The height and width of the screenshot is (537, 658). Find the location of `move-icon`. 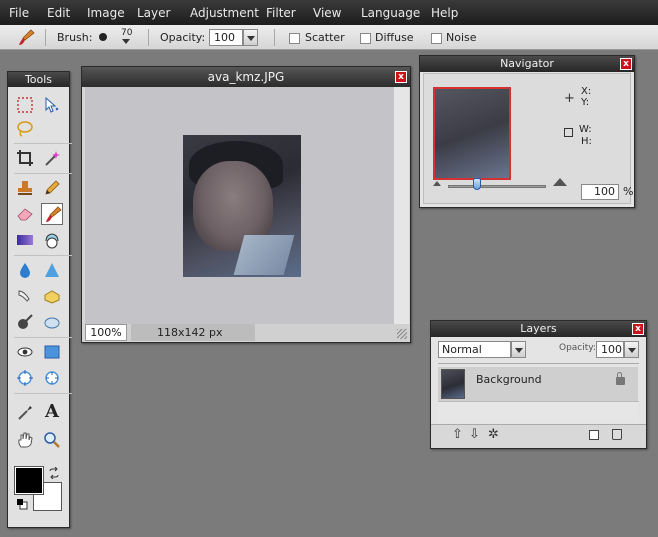

move-icon is located at coordinates (52, 104).